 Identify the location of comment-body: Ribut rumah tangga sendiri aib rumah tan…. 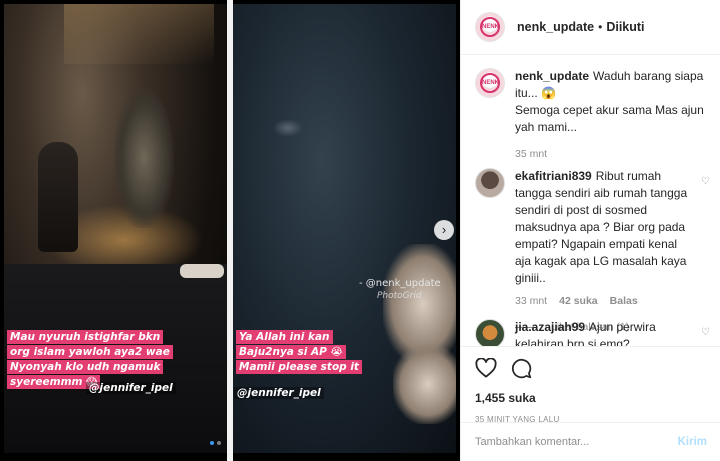
(601, 227).